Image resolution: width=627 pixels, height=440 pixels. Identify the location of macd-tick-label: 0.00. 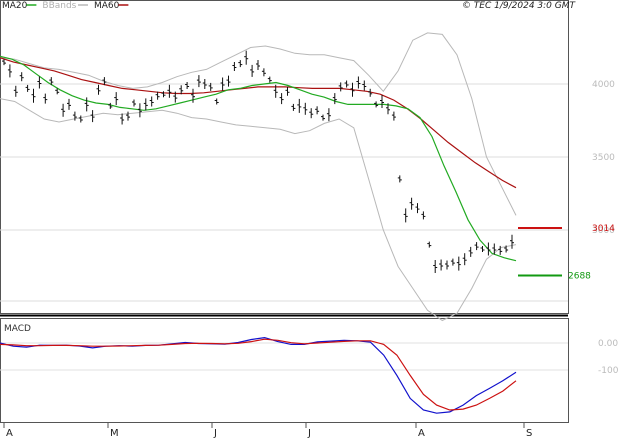
(608, 344).